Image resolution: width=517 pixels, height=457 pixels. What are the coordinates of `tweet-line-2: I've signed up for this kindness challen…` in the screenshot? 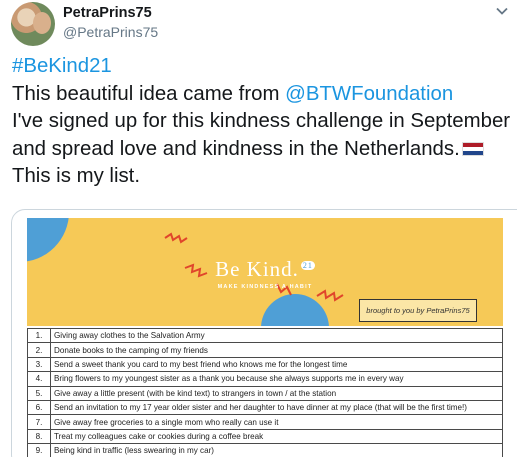 It's located at (261, 135).